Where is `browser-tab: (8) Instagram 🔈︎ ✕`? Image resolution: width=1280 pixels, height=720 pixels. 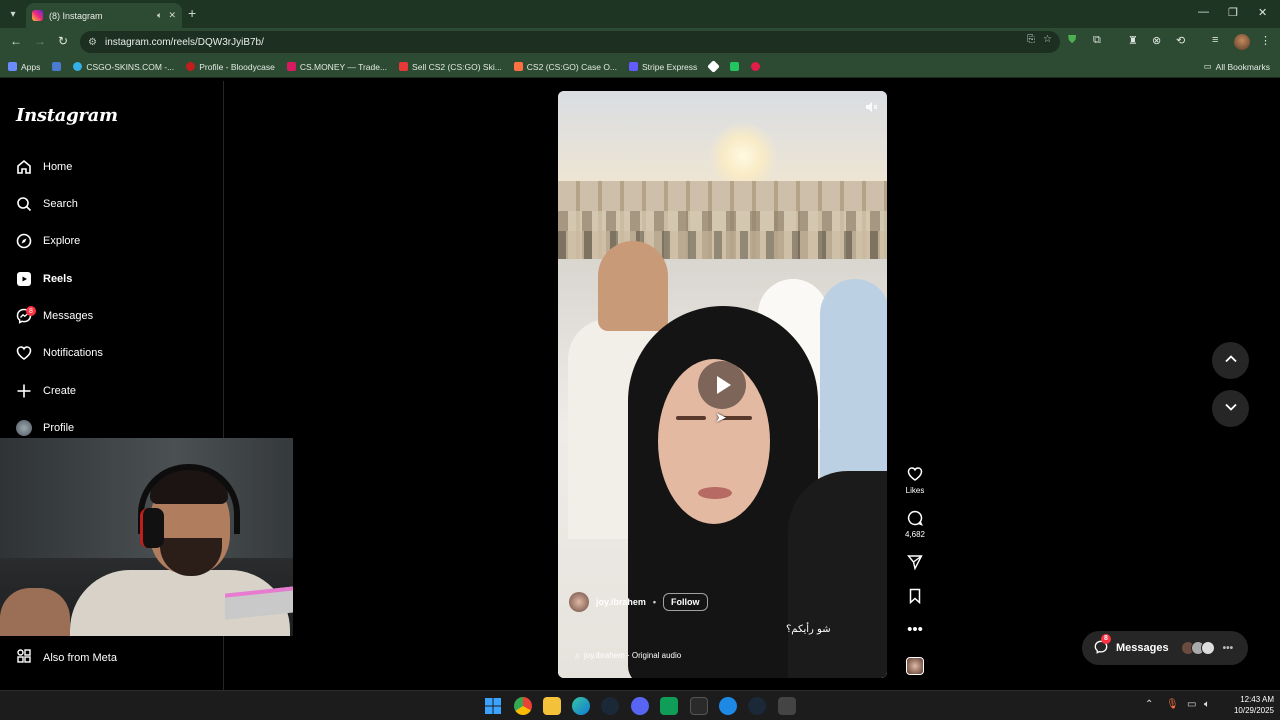
browser-tab: (8) Instagram 🔈︎ ✕ is located at coordinates (104, 15).